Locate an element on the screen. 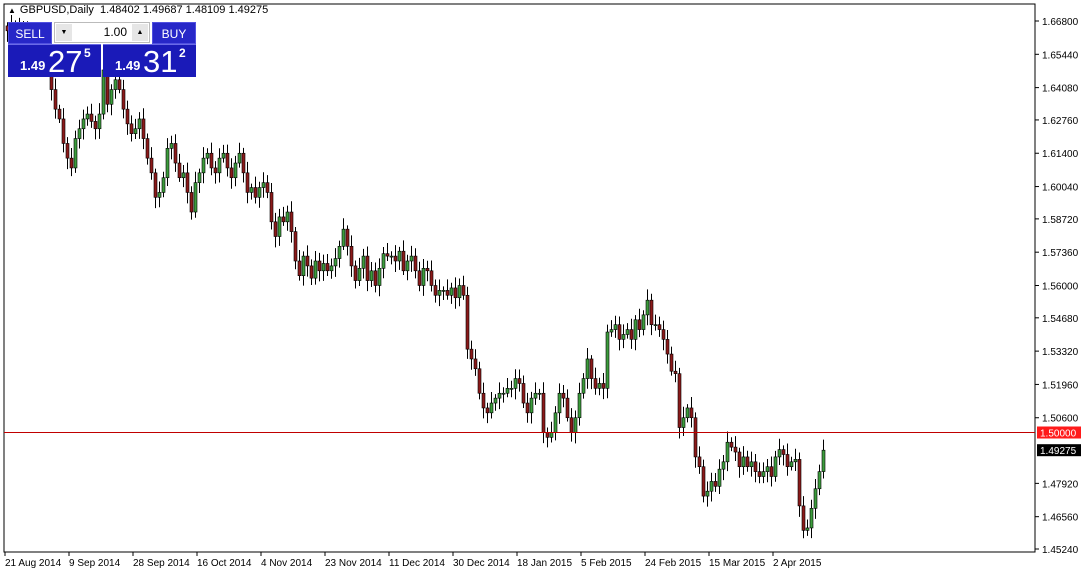  date-tick-label: 28 Sep 2014 is located at coordinates (161, 563).